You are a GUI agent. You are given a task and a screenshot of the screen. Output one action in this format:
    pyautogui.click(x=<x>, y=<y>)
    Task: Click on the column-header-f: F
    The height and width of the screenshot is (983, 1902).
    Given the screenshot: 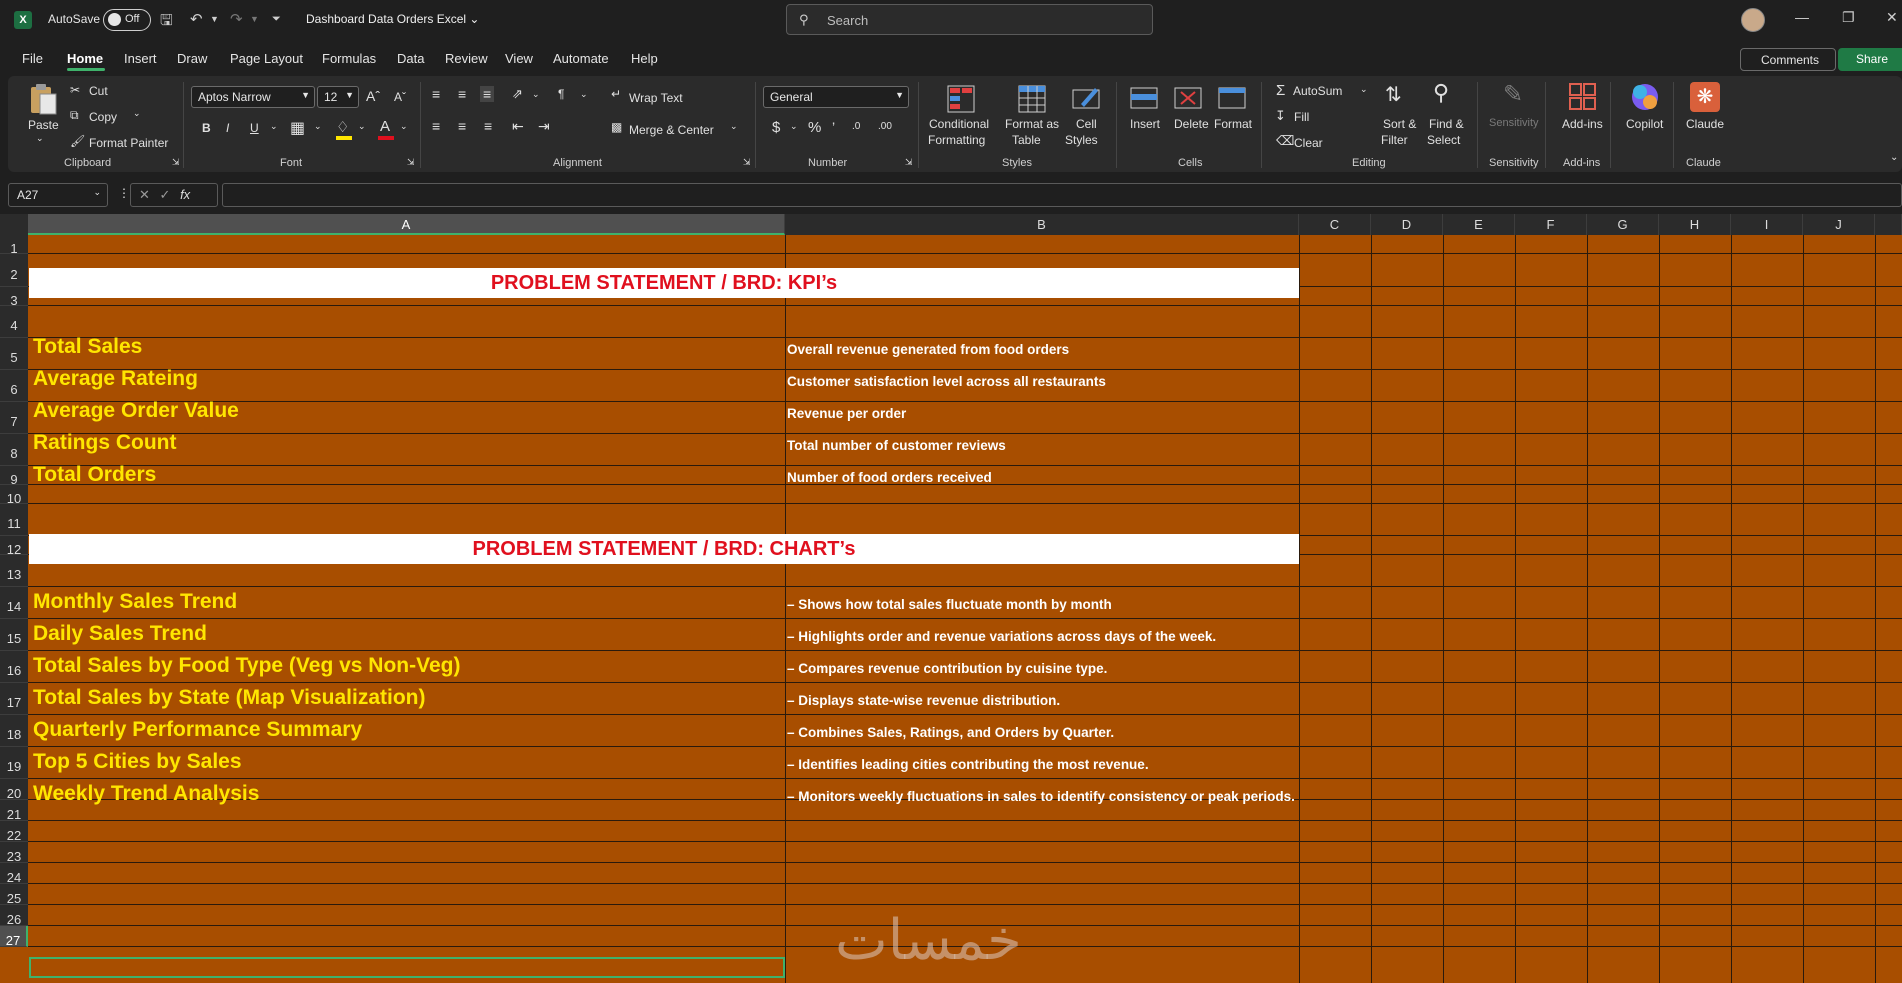 What is the action you would take?
    pyautogui.click(x=1551, y=224)
    